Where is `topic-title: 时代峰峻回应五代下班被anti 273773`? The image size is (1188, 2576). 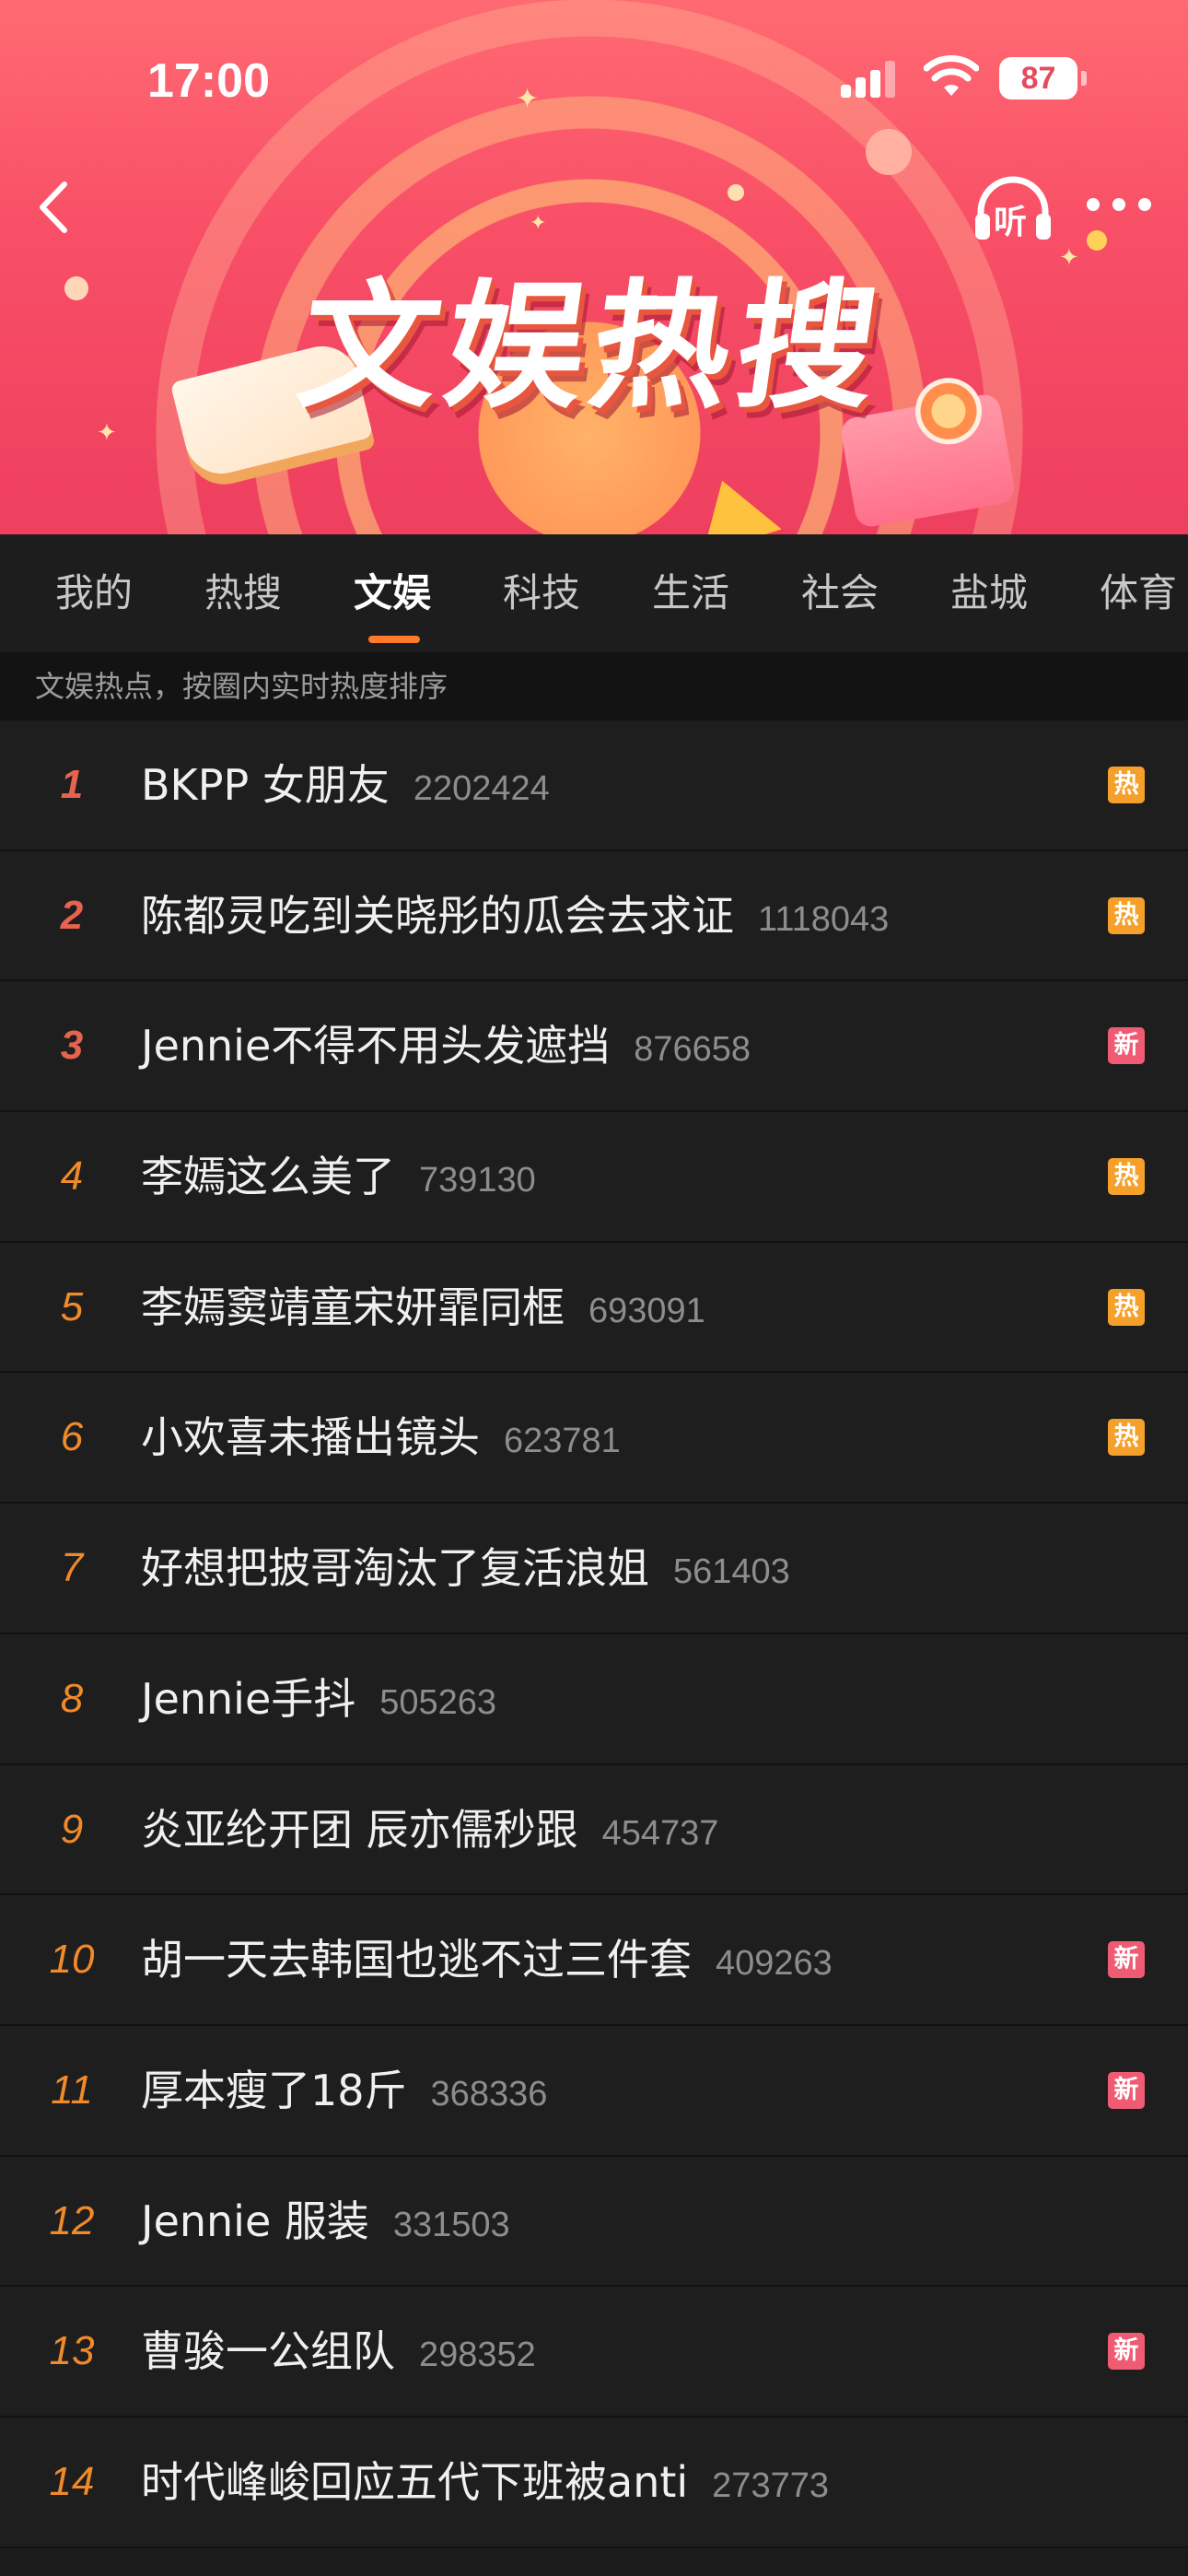
topic-title: 时代峰峻回应五代下班被anti 273773 is located at coordinates (485, 2482).